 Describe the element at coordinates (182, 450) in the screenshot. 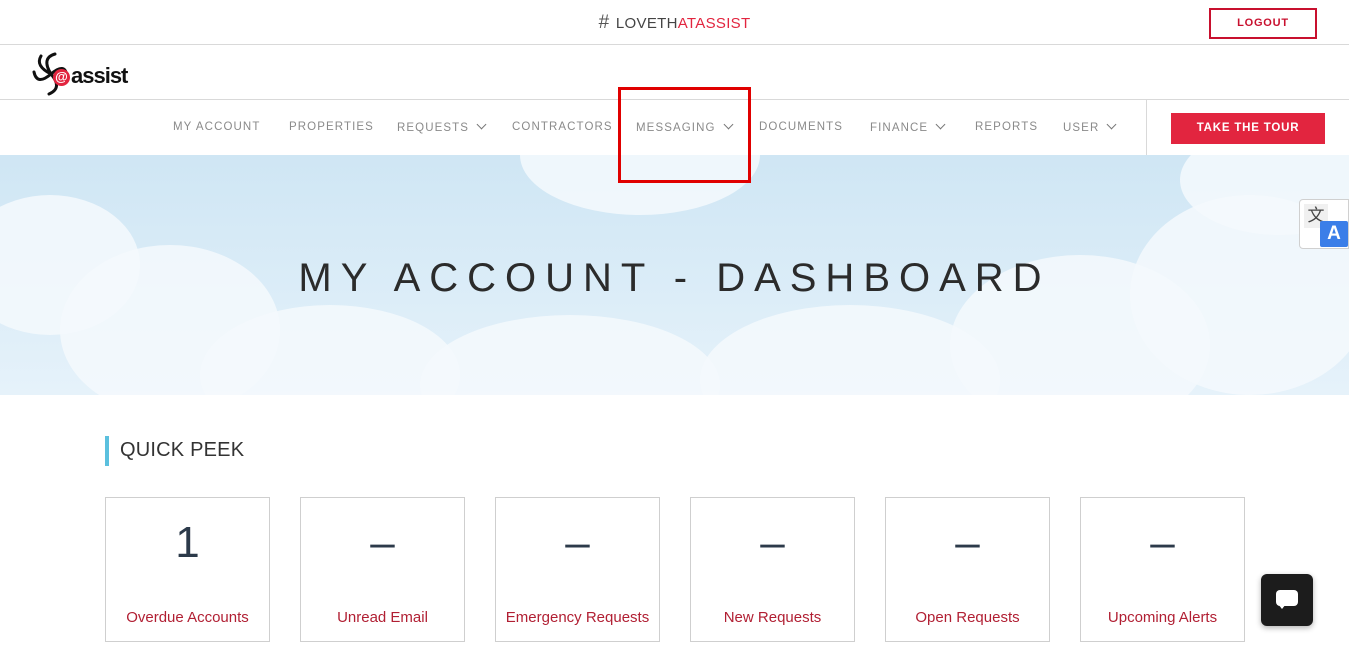

I see `quick-peek-title: QUICK PEEK` at that location.